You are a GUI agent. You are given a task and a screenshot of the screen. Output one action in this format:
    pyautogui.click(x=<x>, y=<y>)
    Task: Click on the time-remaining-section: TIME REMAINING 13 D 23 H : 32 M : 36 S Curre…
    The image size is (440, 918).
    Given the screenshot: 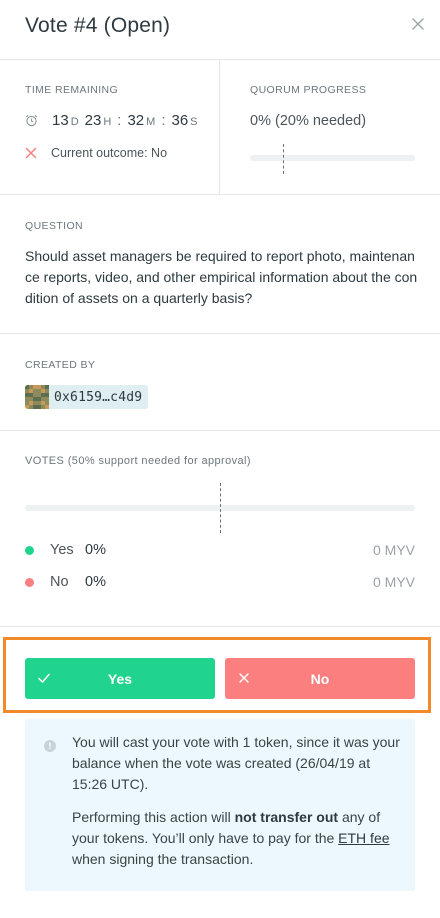 What is the action you would take?
    pyautogui.click(x=110, y=127)
    